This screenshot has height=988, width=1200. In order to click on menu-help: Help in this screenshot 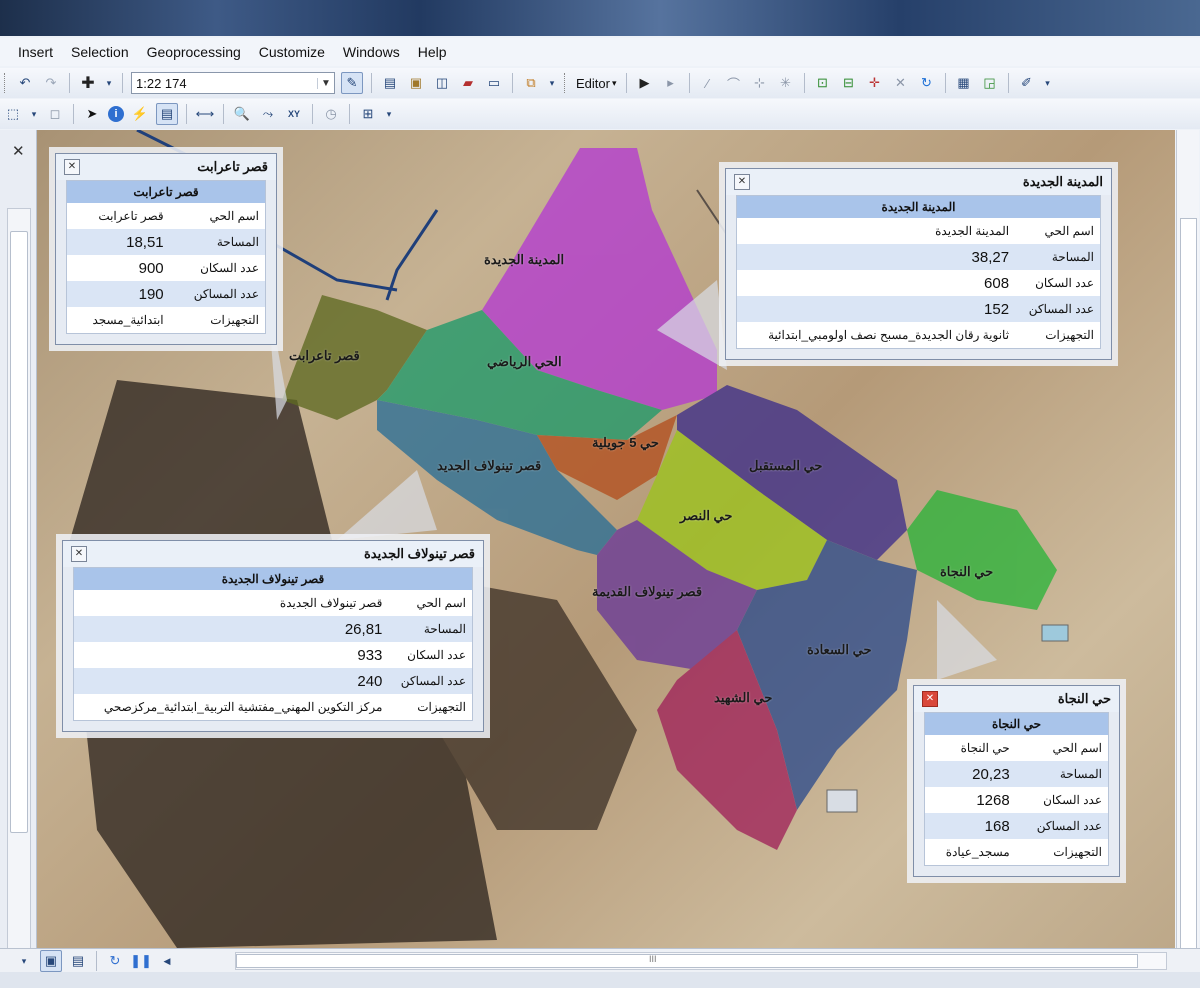, I will do `click(432, 52)`.